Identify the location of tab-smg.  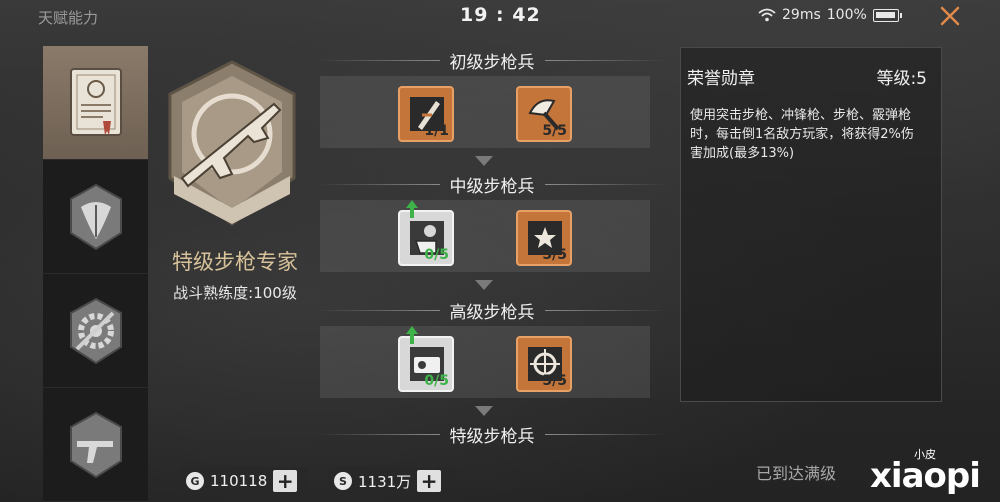
(95, 445).